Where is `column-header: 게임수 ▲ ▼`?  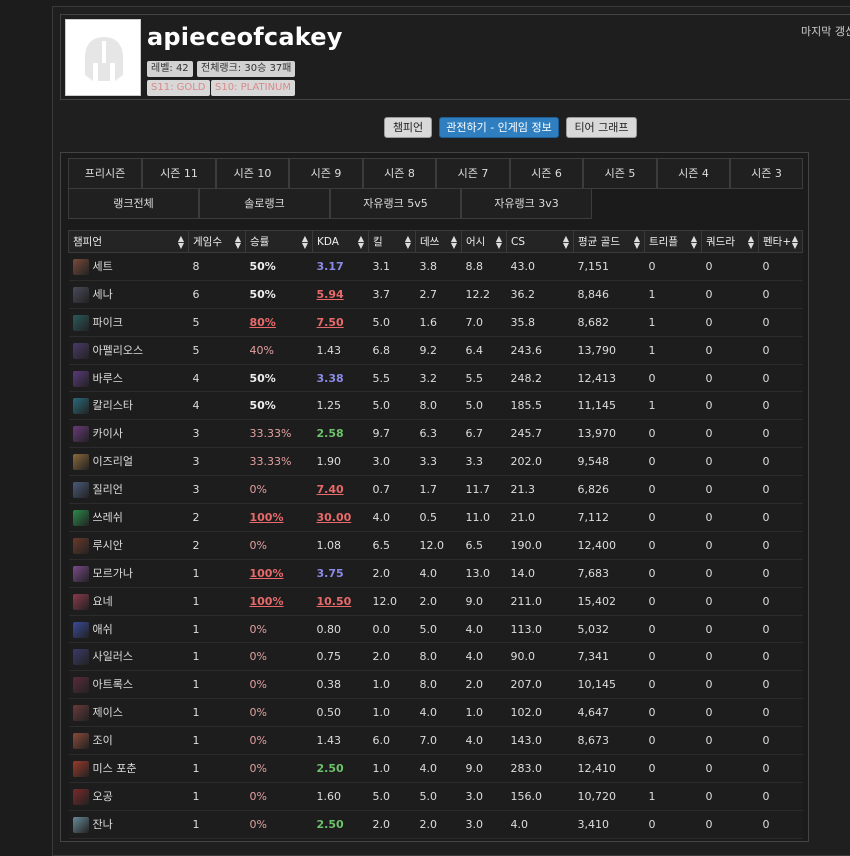 column-header: 게임수 ▲ ▼ is located at coordinates (217, 241).